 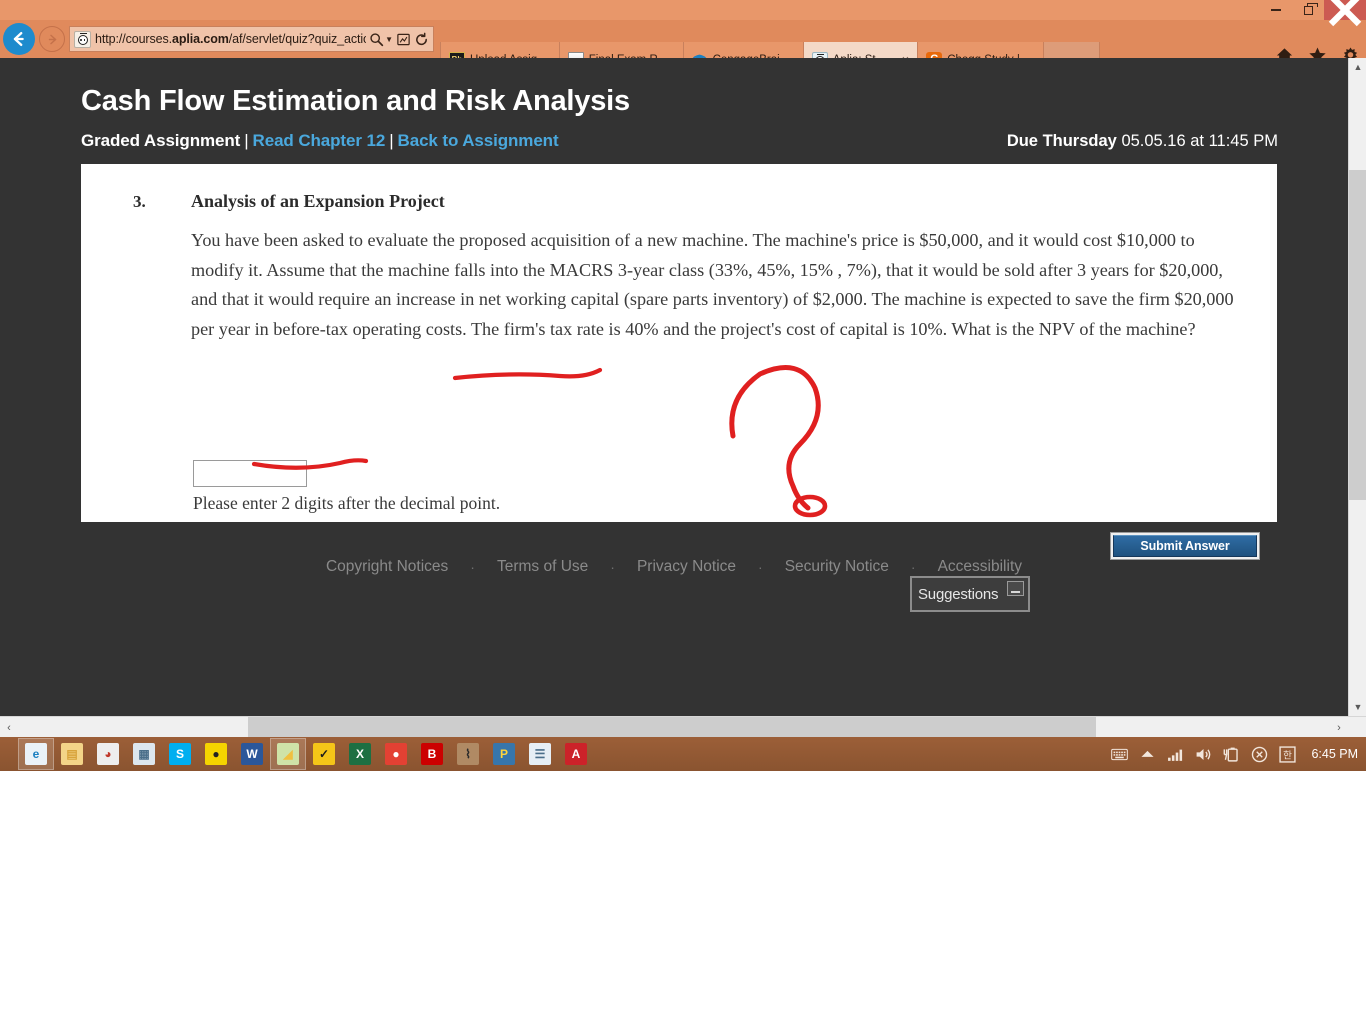 I want to click on microsoft-word-icon: W, so click(x=252, y=754).